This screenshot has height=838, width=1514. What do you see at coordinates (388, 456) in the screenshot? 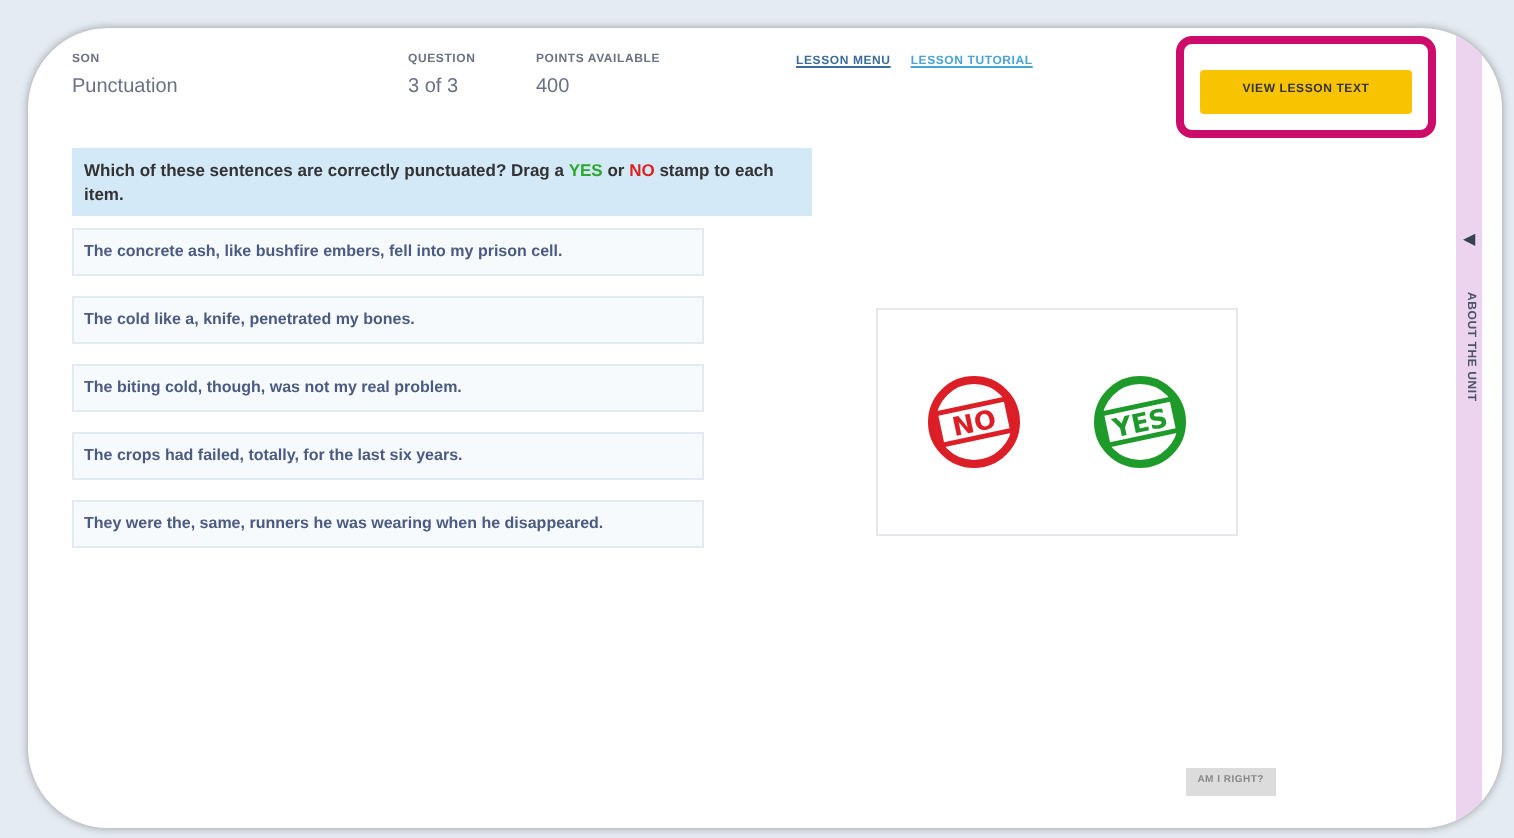
I see `sentence-item: The crops had failed, totally, for the last six years.` at bounding box center [388, 456].